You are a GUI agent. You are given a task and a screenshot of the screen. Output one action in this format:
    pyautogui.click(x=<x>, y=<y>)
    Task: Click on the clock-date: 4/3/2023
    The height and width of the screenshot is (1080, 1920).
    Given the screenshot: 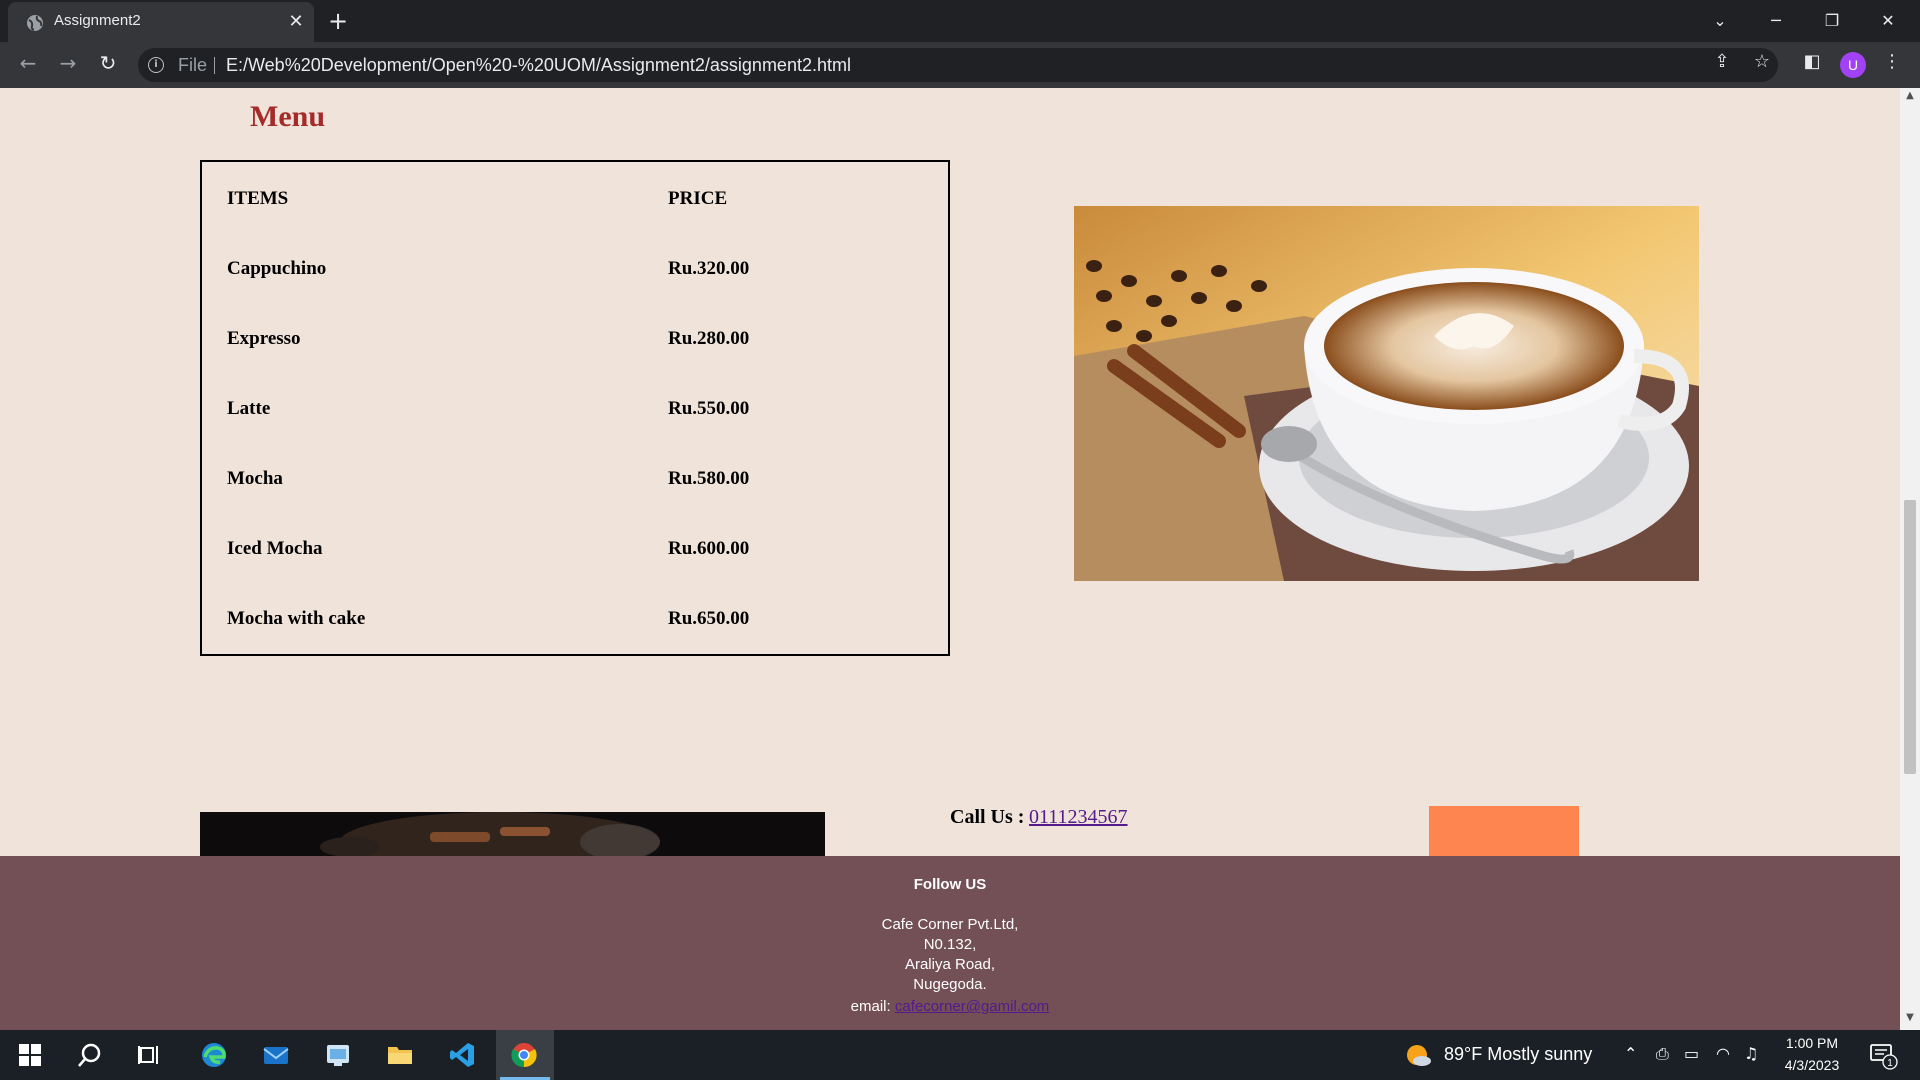 What is the action you would take?
    pyautogui.click(x=1812, y=1065)
    